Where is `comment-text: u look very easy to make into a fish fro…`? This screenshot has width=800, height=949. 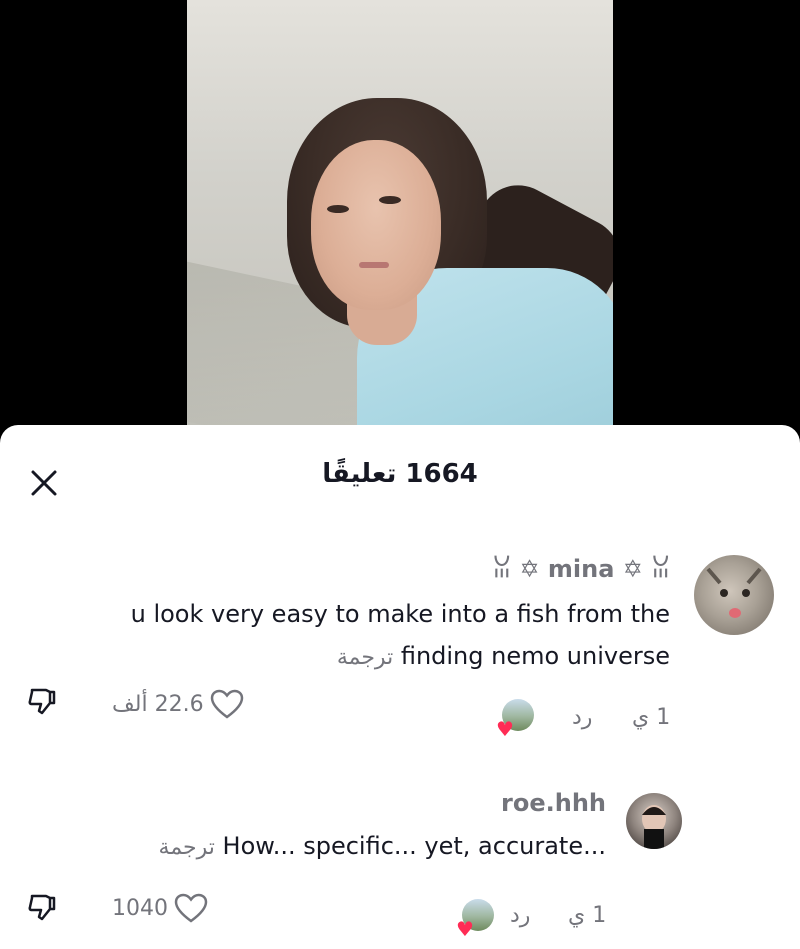
comment-text: u look very easy to make into a fish fro… is located at coordinates (350, 636).